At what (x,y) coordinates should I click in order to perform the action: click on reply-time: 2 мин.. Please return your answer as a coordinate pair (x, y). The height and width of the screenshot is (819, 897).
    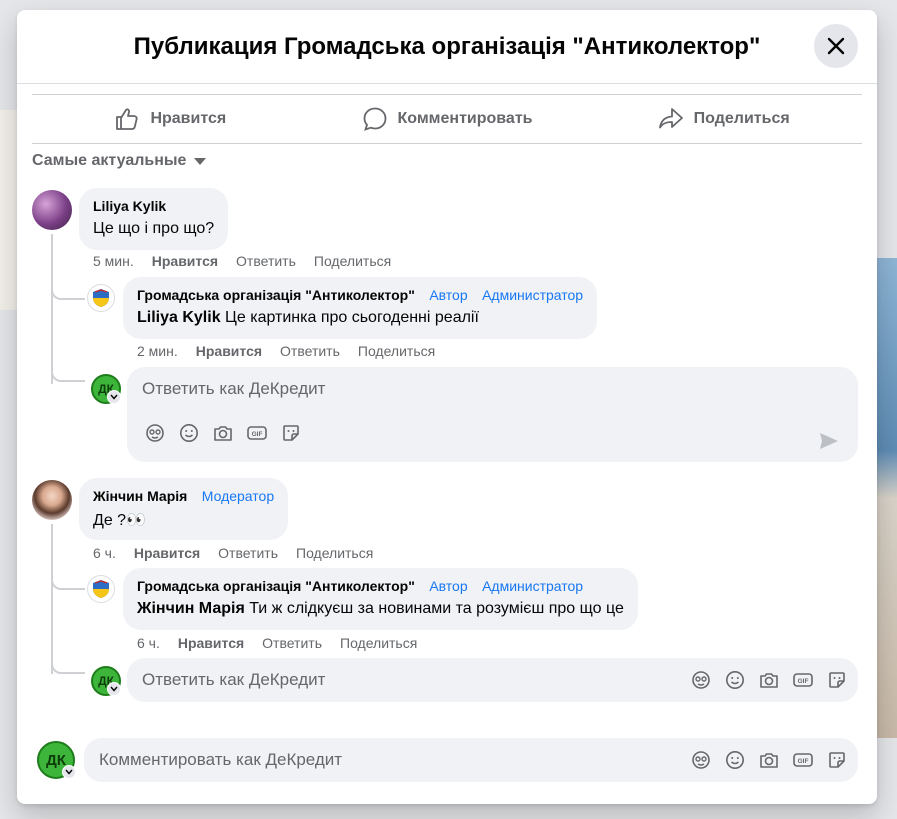
    Looking at the image, I should click on (157, 351).